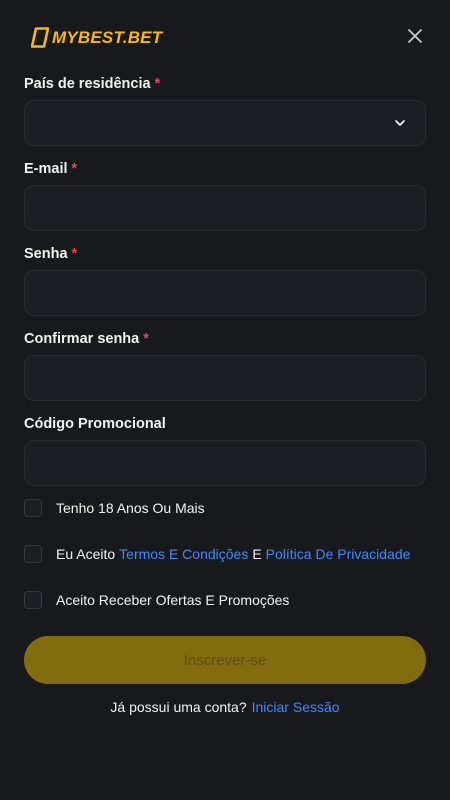  I want to click on email-field-wrapper, so click(225, 208).